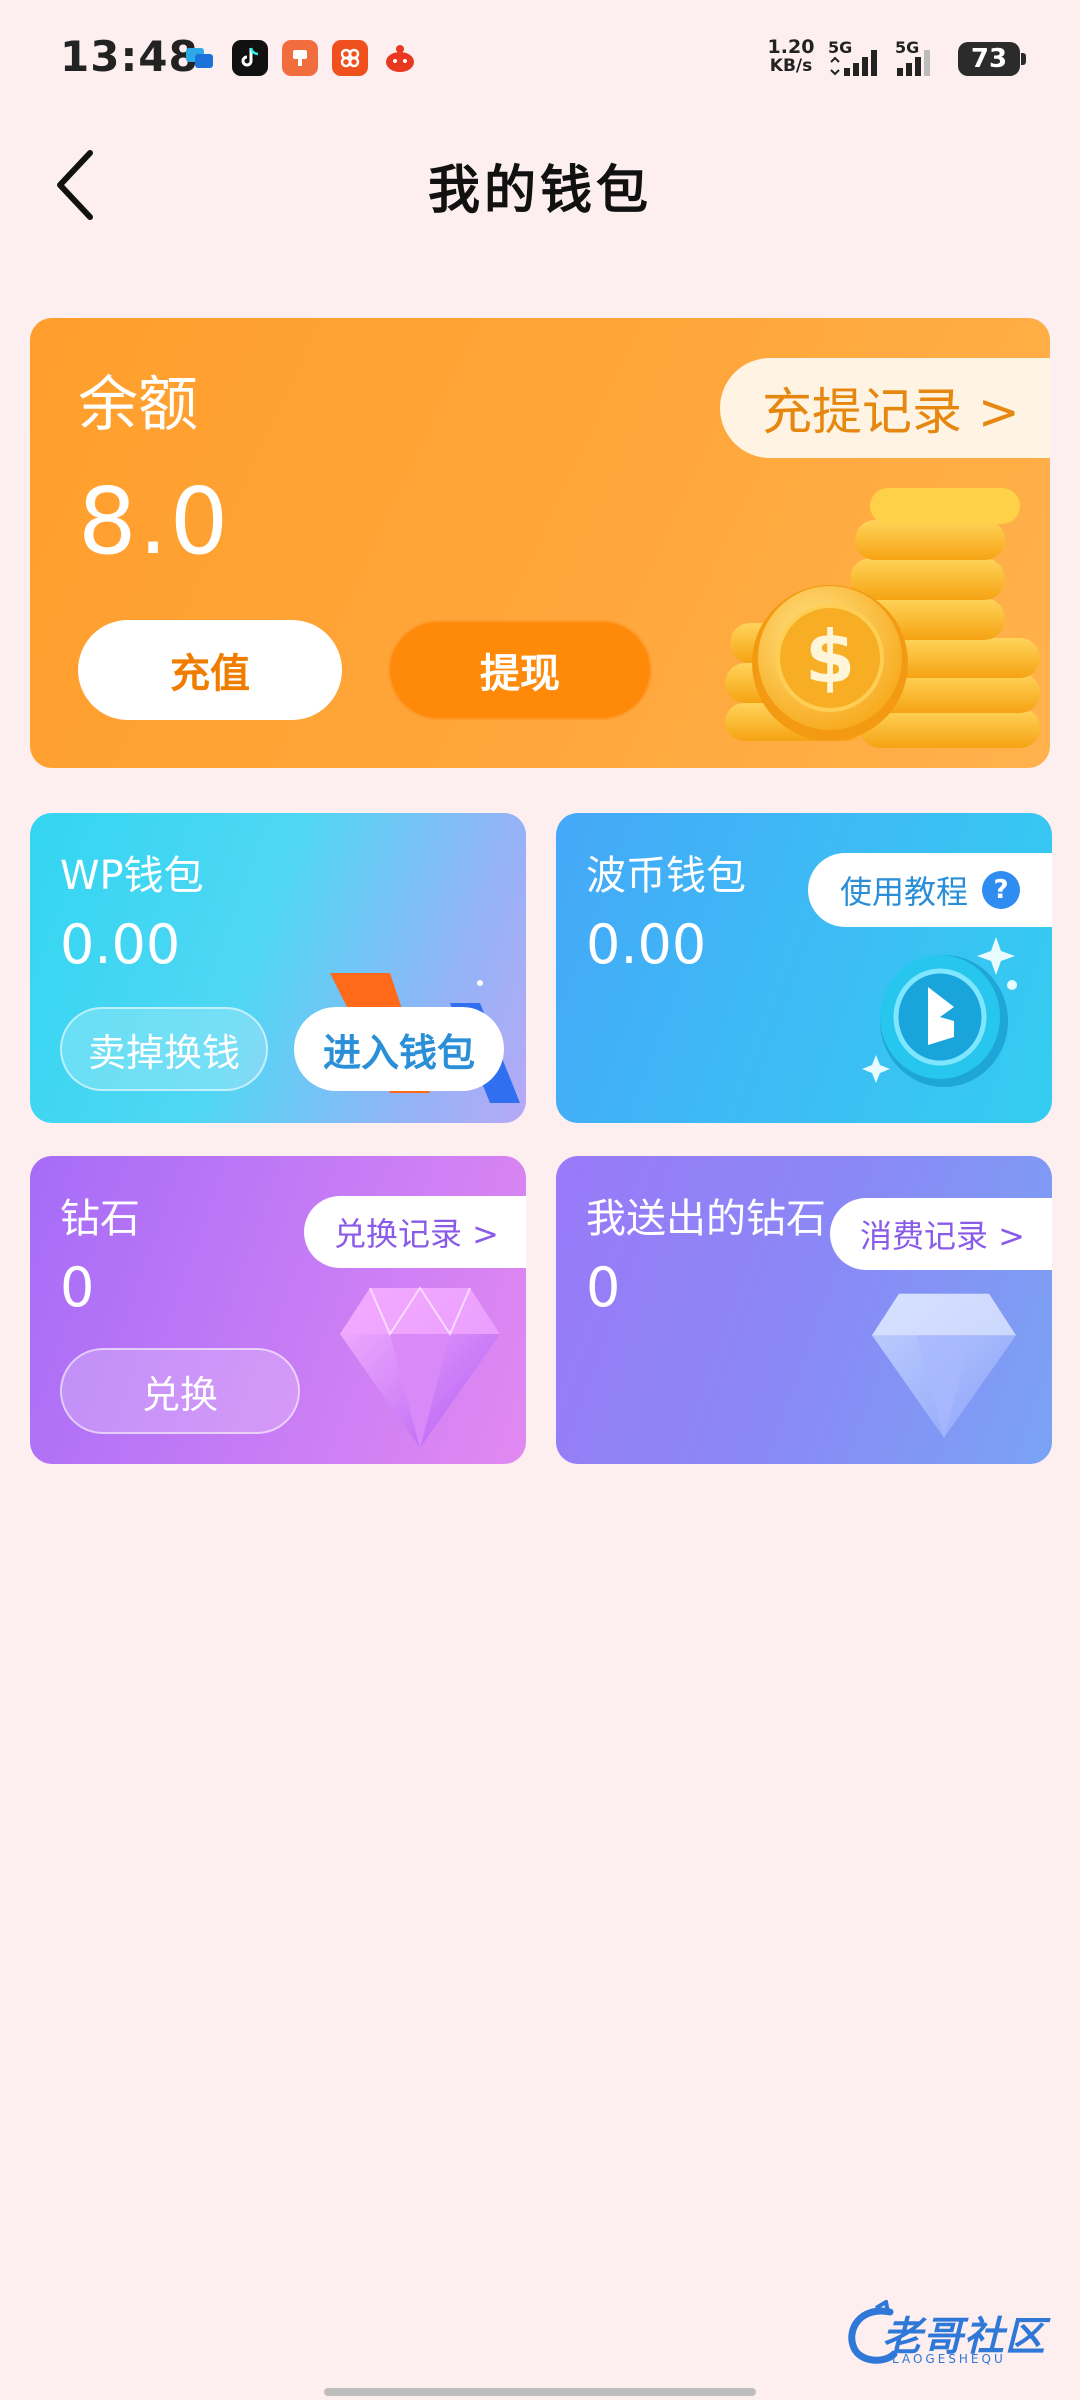 The height and width of the screenshot is (2400, 1080). I want to click on net-speed-value: 1.20, so click(791, 47).